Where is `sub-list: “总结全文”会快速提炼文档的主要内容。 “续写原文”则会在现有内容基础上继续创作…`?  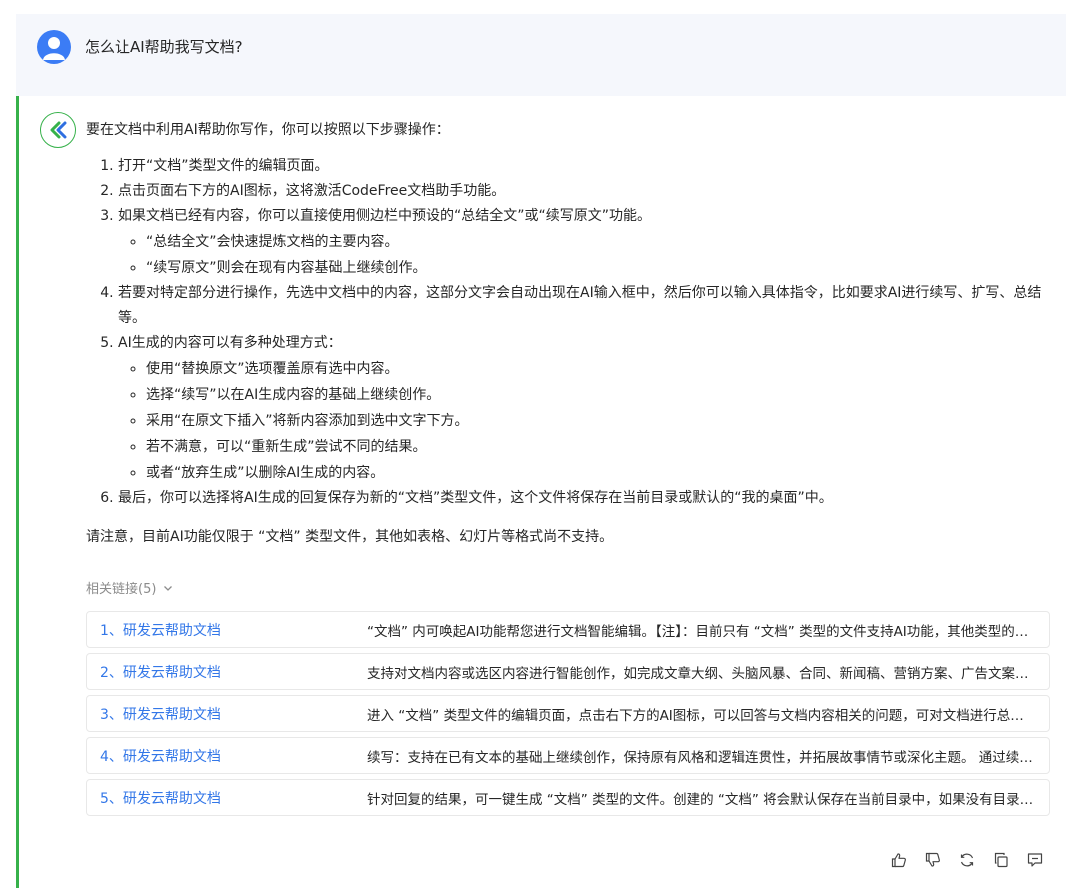 sub-list: “总结全文”会快速提炼文档的主要内容。 “续写原文”则会在现有内容基础上继续创作… is located at coordinates (587, 255).